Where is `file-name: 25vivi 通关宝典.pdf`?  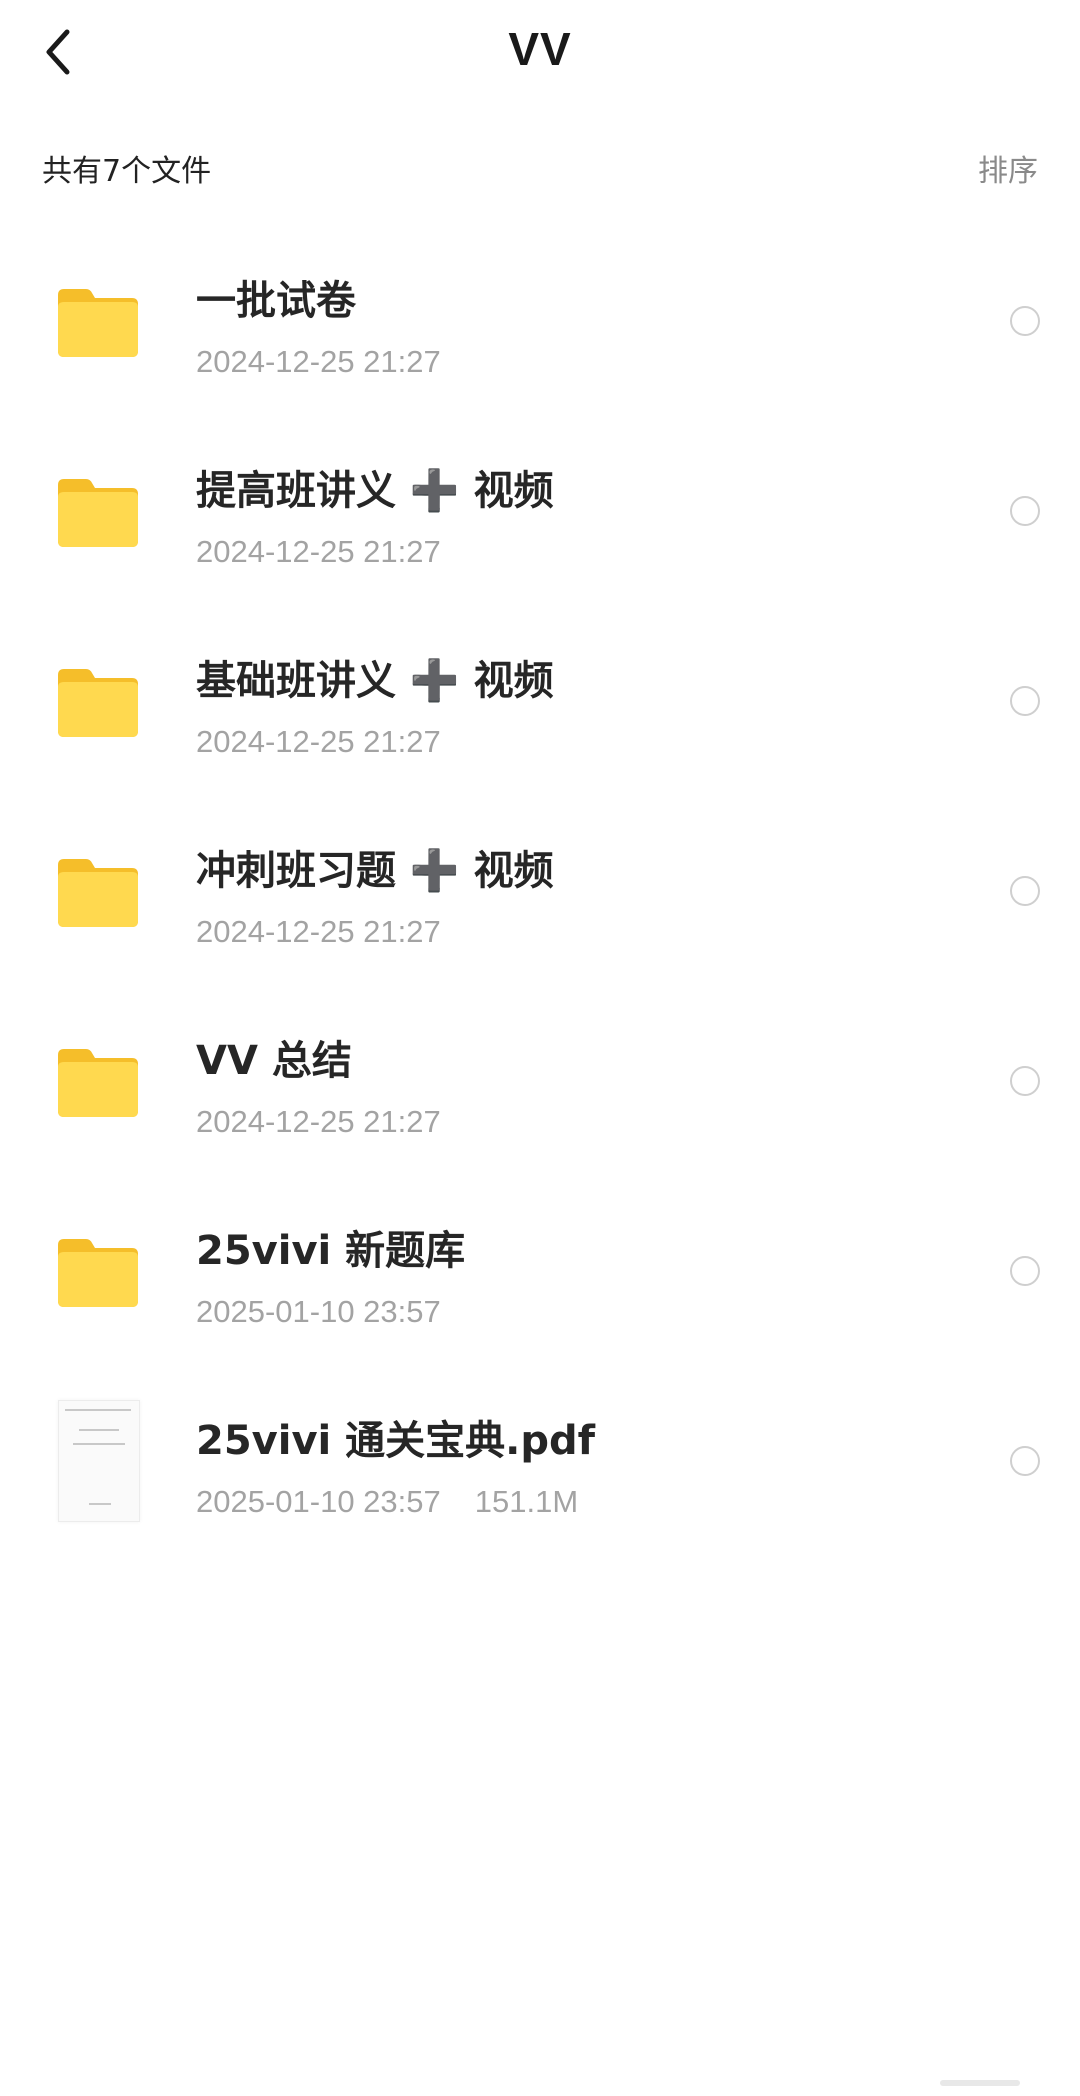 file-name: 25vivi 通关宝典.pdf is located at coordinates (396, 1441).